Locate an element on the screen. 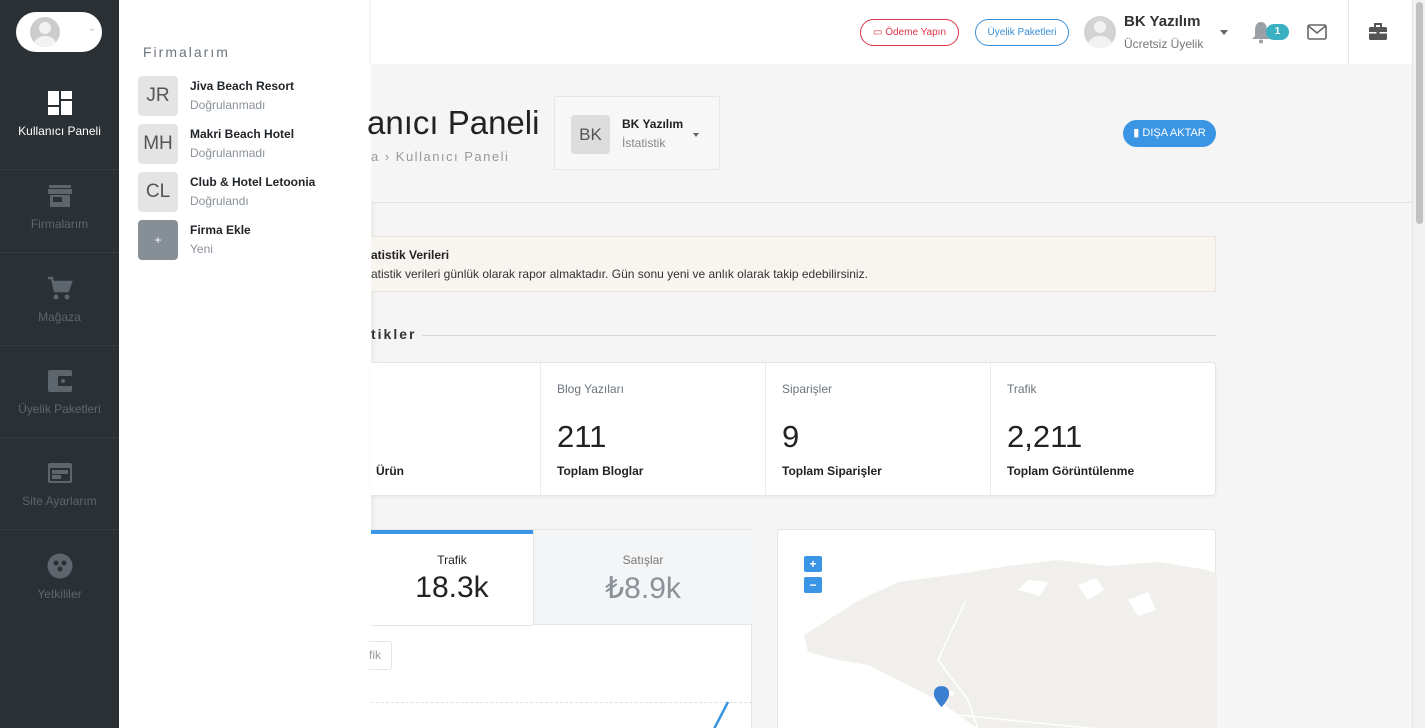  user-menu-toggle: ⌄ is located at coordinates (59, 32).